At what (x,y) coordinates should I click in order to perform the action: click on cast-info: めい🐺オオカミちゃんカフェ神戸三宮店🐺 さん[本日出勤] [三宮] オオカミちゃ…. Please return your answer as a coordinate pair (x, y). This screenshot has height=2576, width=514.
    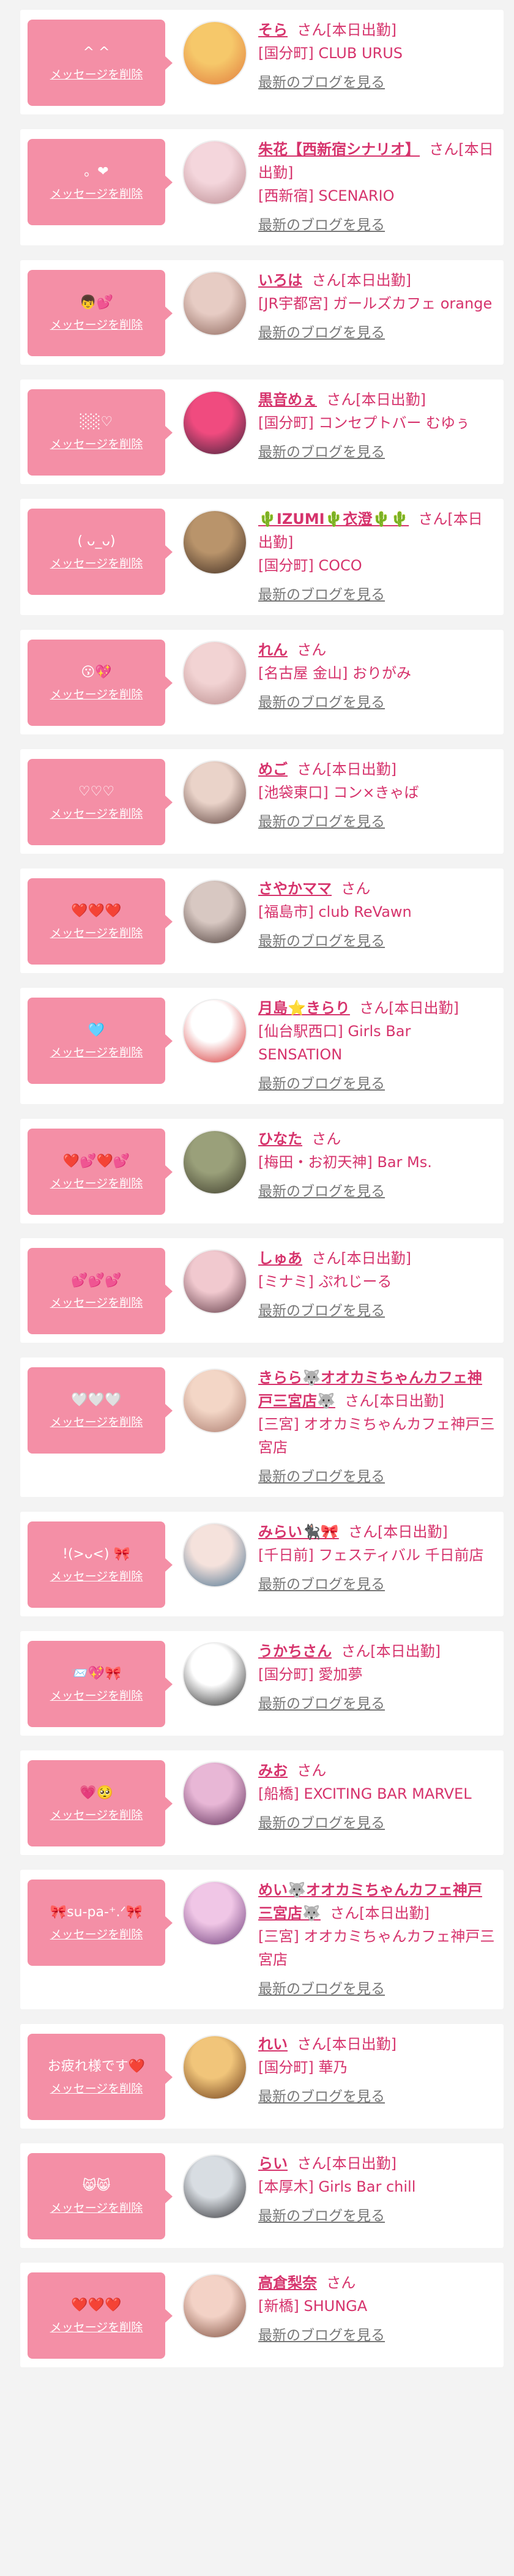
    Looking at the image, I should click on (377, 1939).